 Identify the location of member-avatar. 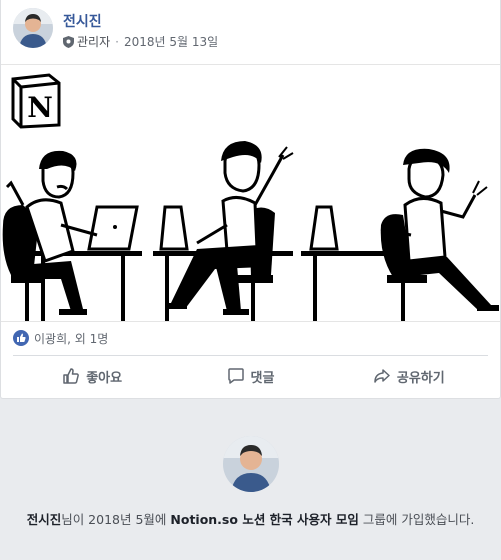
(250, 464).